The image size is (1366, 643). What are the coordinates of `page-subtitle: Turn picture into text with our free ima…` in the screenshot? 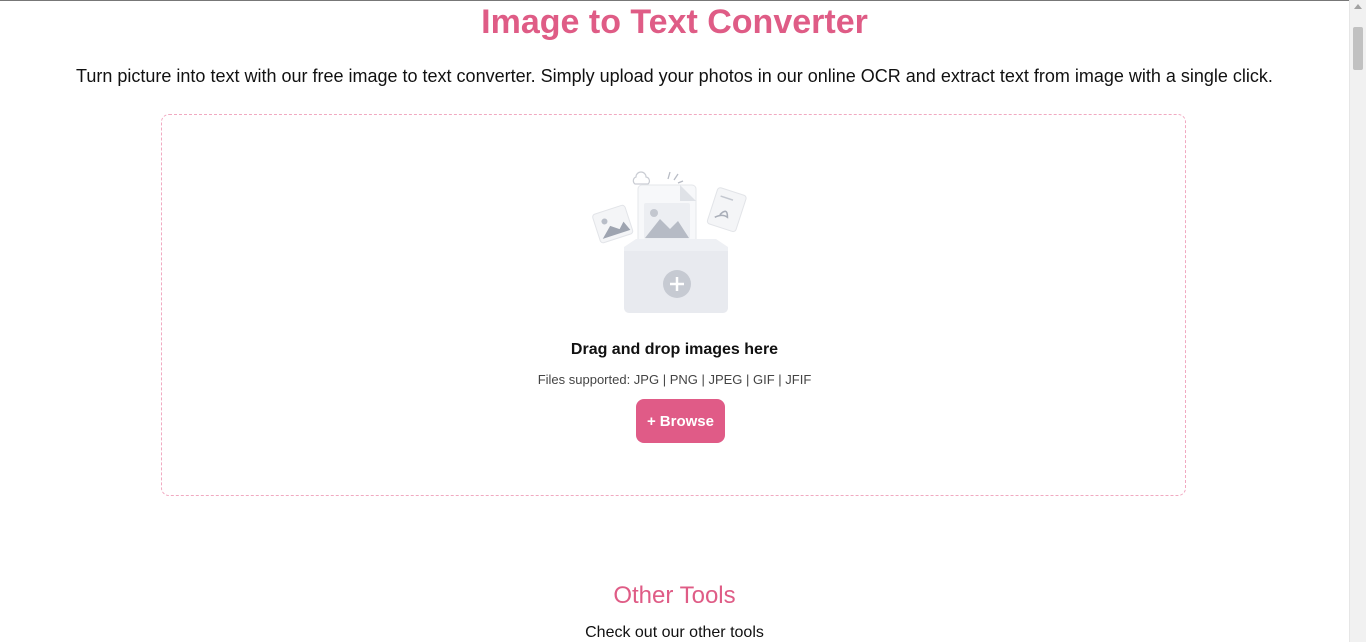 It's located at (674, 76).